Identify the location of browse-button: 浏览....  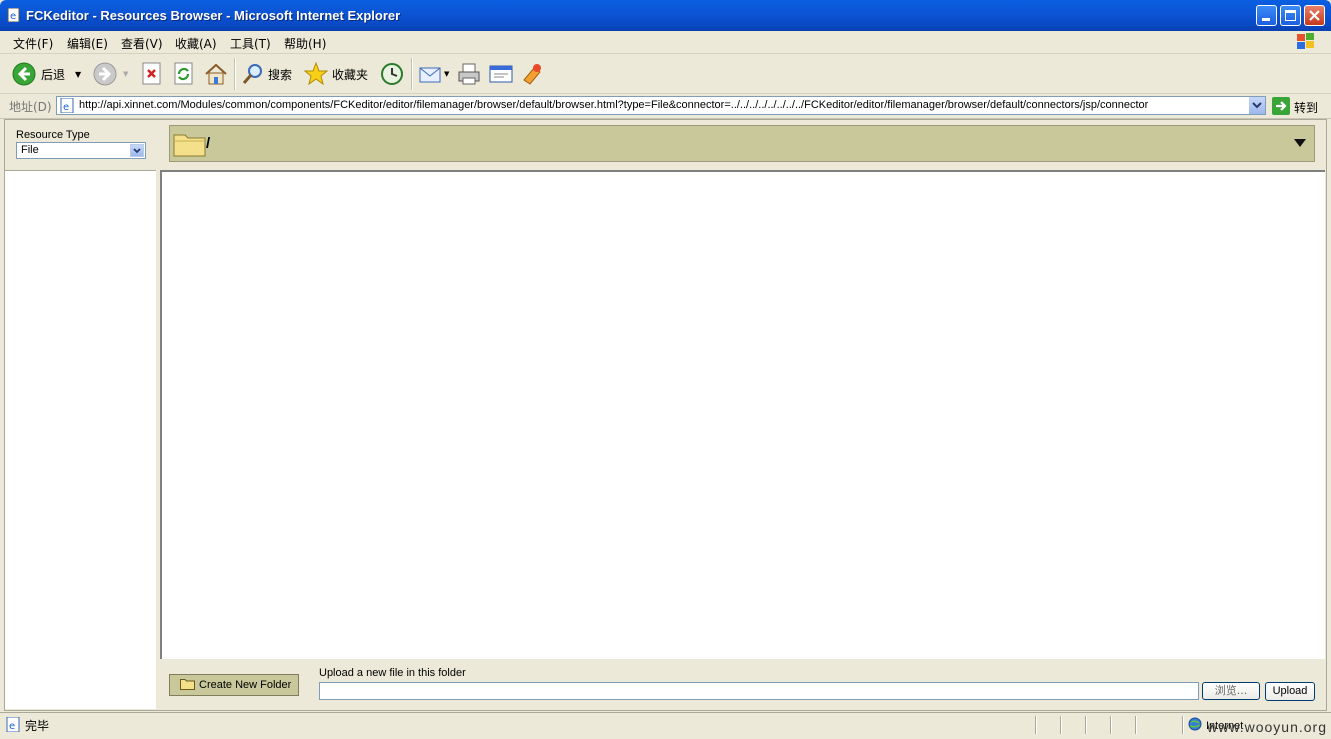
(1231, 691).